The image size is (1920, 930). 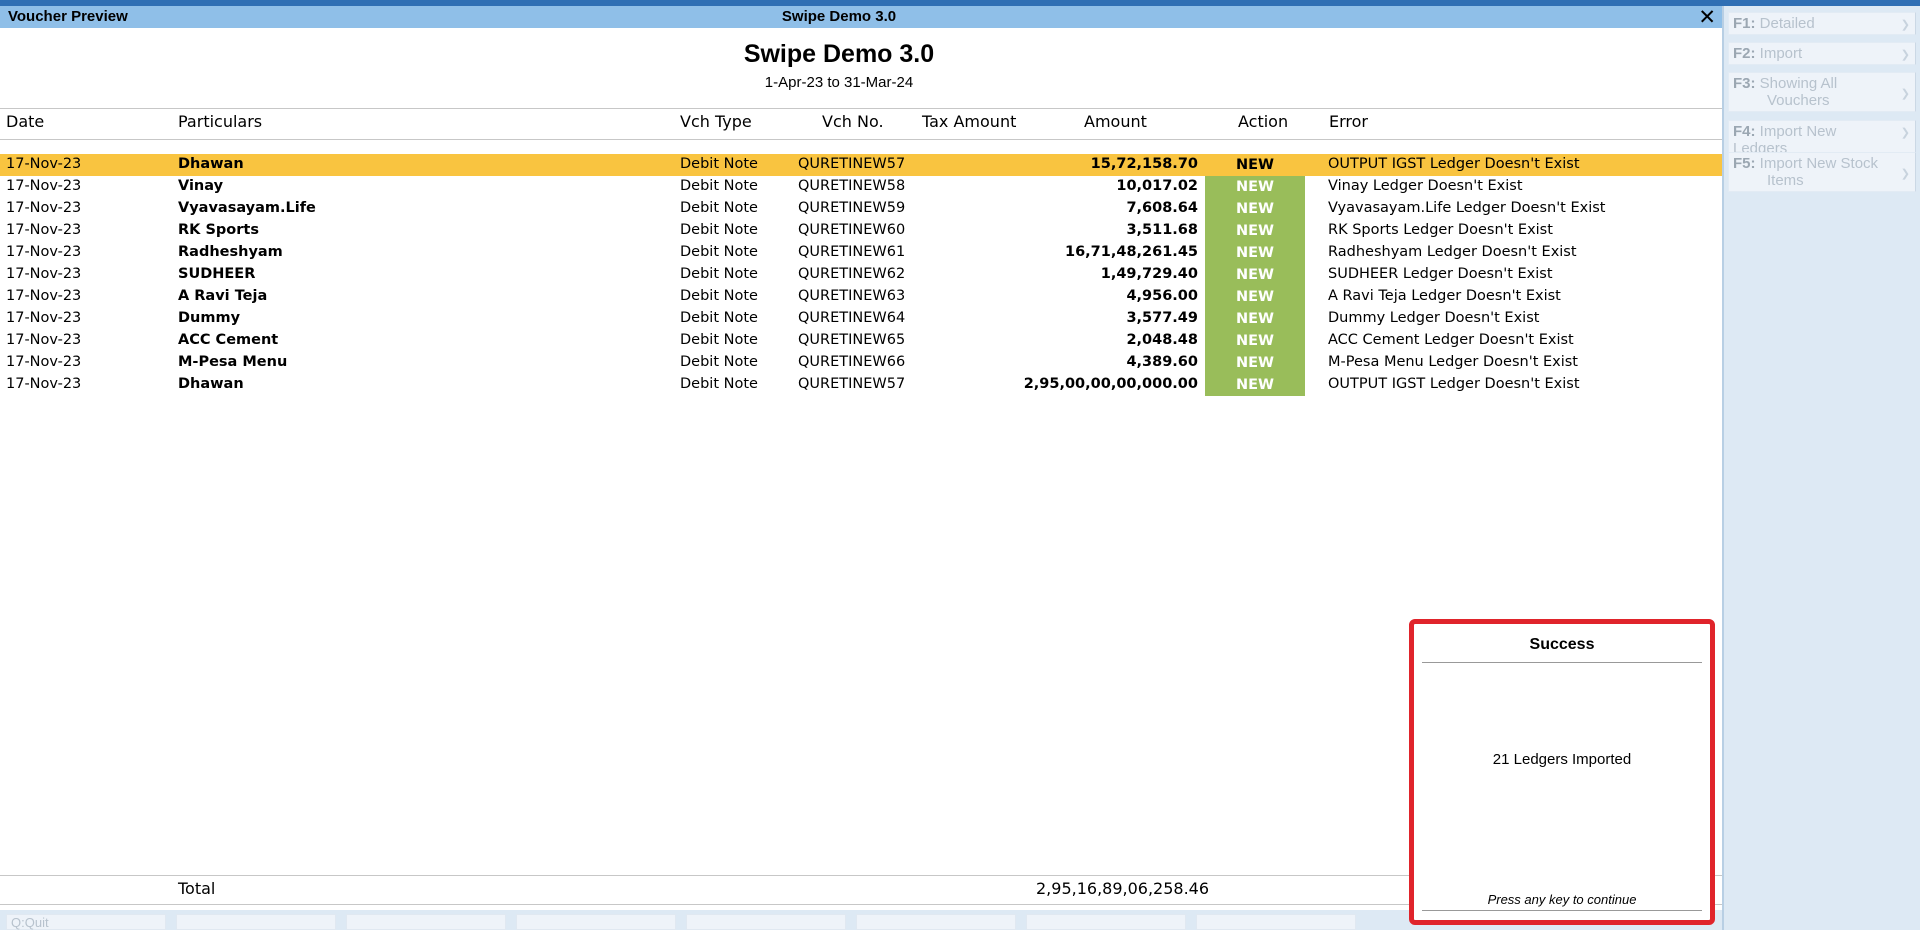 What do you see at coordinates (1744, 83) in the screenshot?
I see `f3-key: F3:` at bounding box center [1744, 83].